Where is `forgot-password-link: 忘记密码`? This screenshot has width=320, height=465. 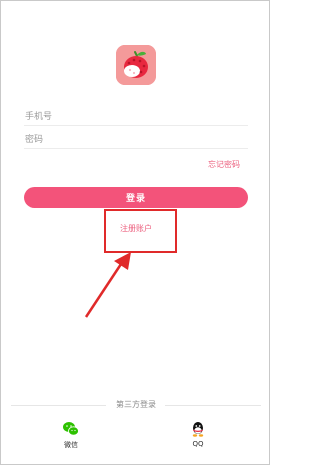
forgot-password-link: 忘记密码 is located at coordinates (224, 164).